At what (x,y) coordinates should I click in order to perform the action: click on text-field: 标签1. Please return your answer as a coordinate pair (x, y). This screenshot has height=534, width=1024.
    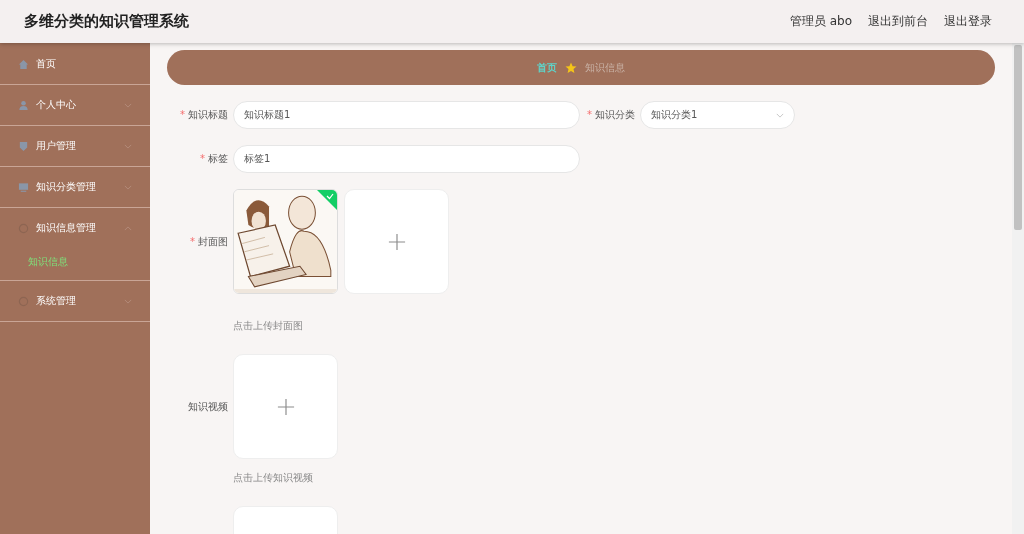
    Looking at the image, I should click on (406, 159).